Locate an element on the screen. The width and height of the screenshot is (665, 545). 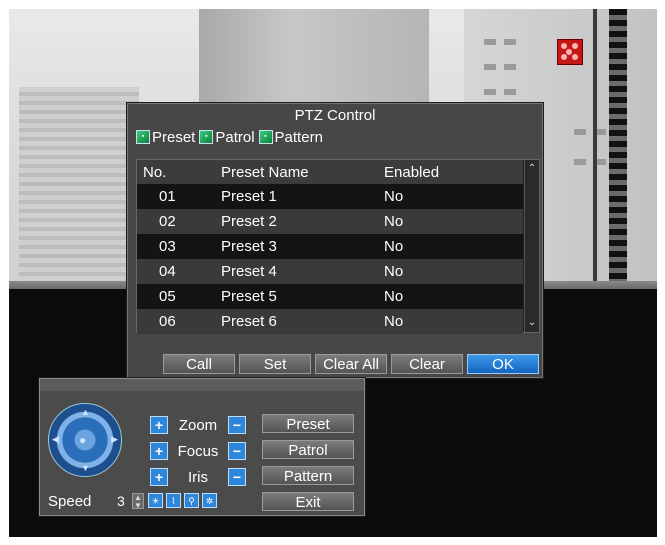
patrol-tab-icon: ▪ is located at coordinates (206, 137).